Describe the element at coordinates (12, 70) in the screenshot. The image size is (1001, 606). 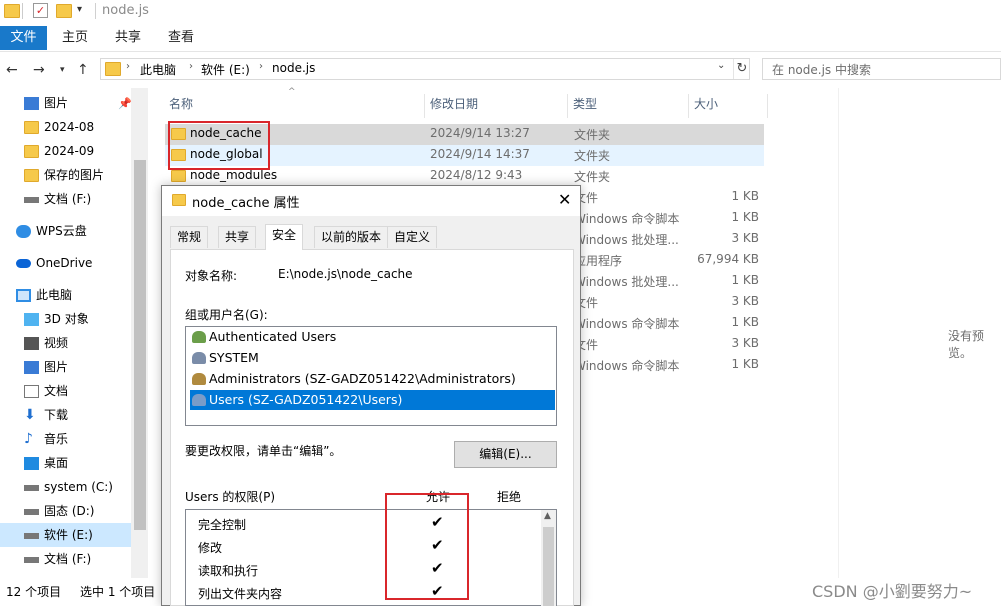
I see `back-button: ←` at that location.